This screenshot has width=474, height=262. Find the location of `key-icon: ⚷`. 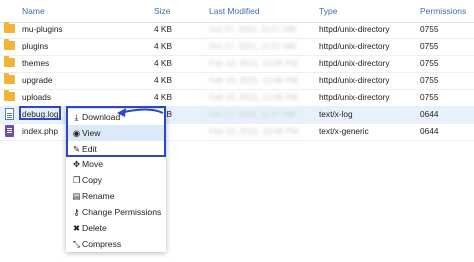

key-icon: ⚷ is located at coordinates (76, 212).